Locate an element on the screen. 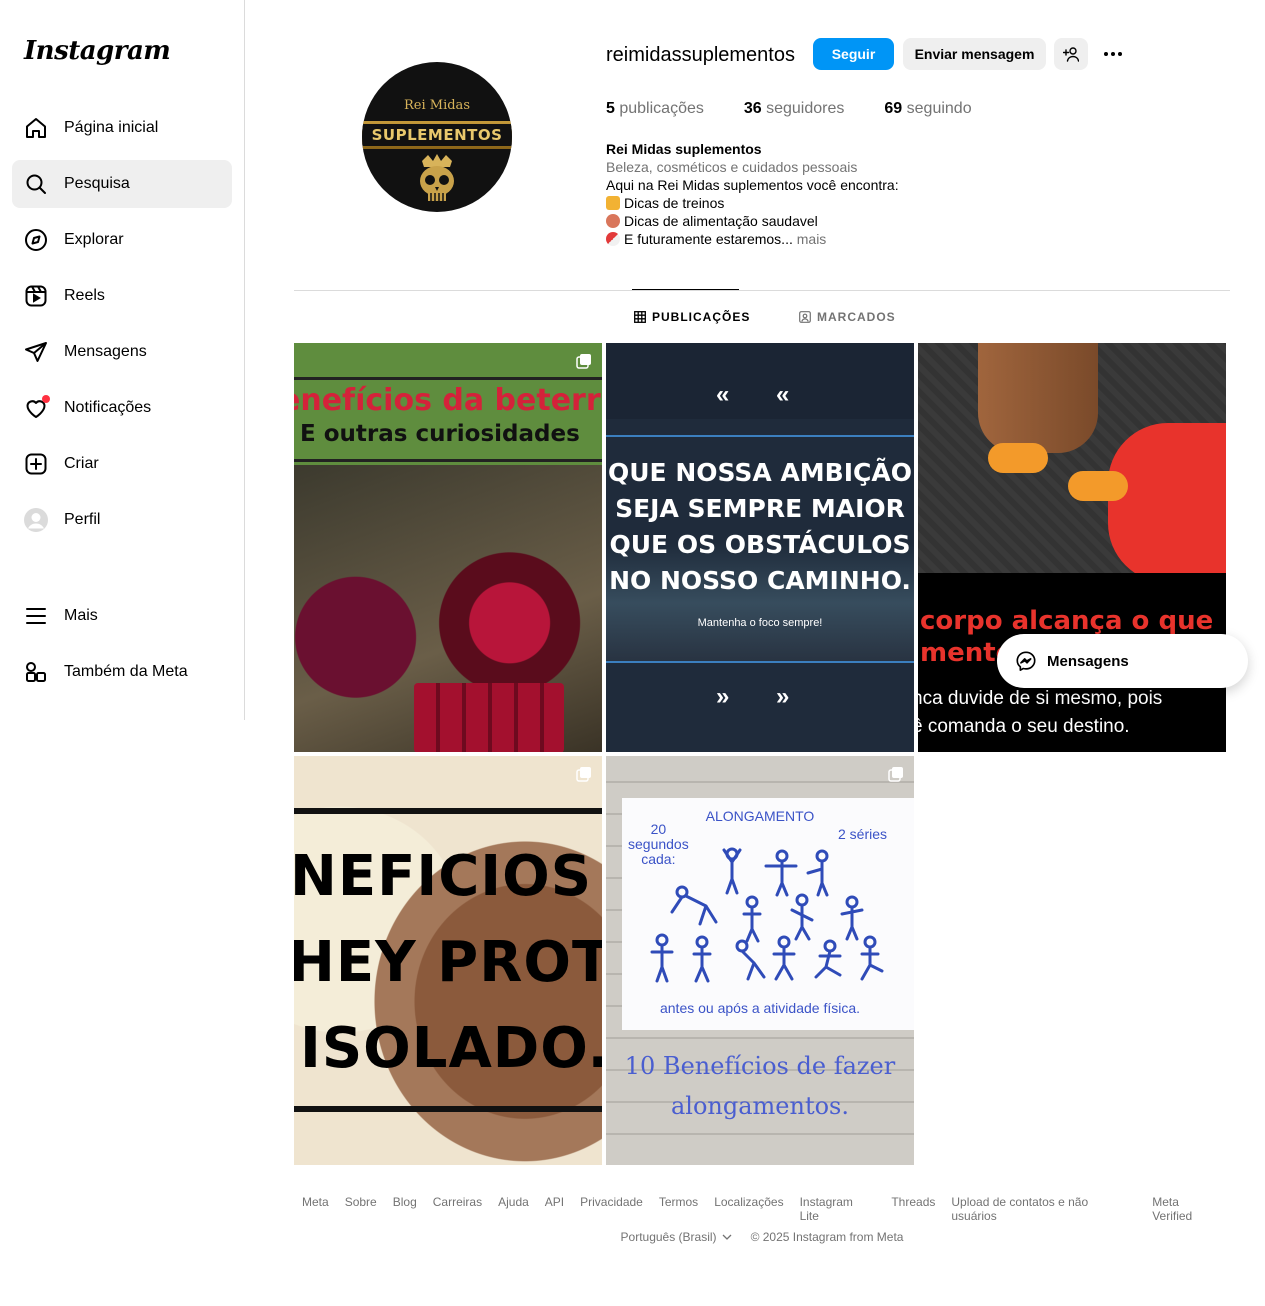 This screenshot has width=1265, height=1306. footer-link-api: API is located at coordinates (554, 1209).